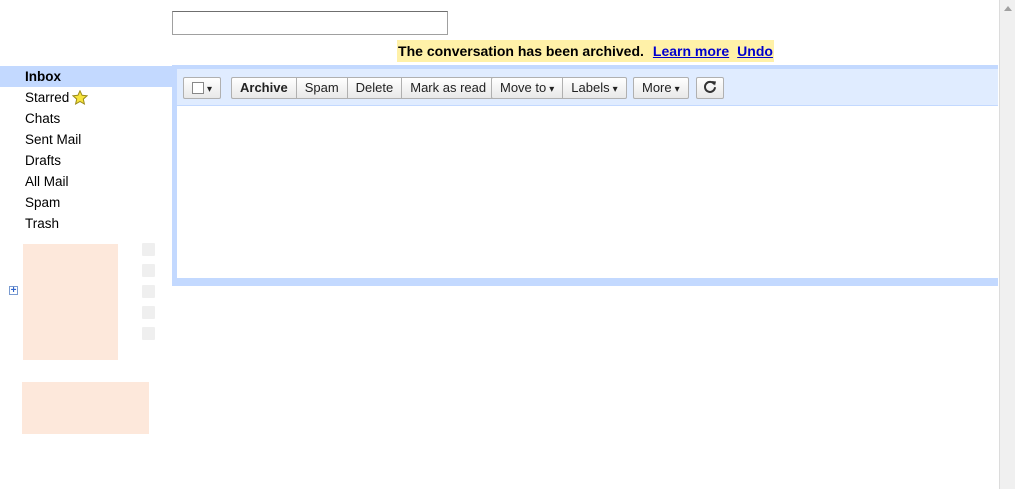 This screenshot has height=489, width=1015. I want to click on sidebar-item-label: Chats, so click(43, 118).